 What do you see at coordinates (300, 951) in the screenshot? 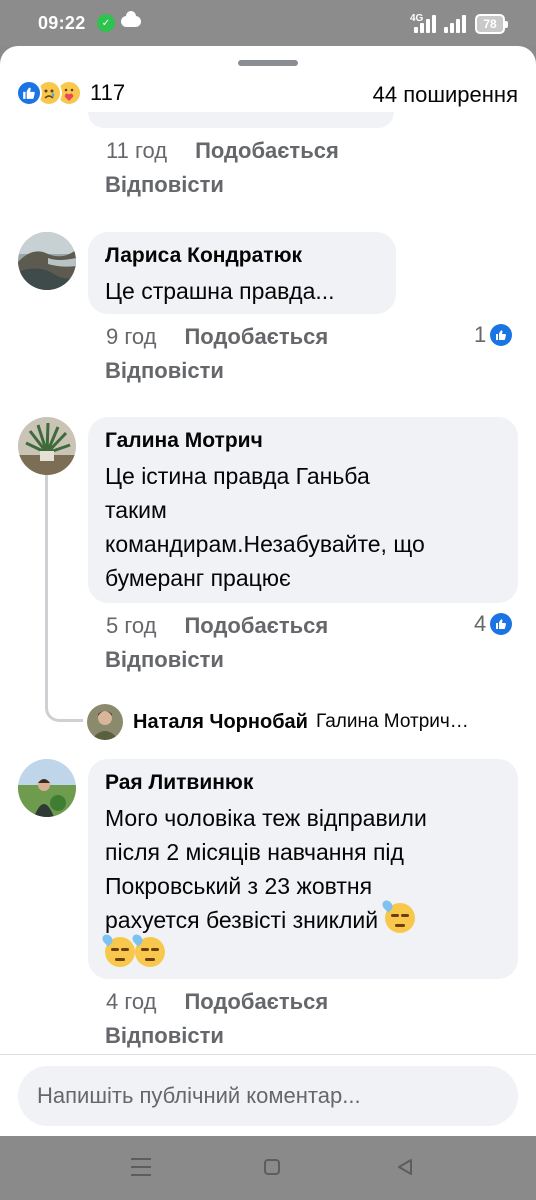
I see `comment-text-line` at bounding box center [300, 951].